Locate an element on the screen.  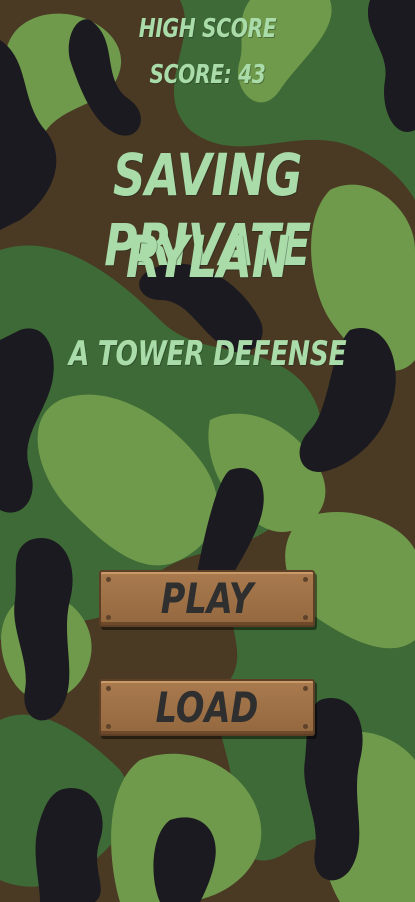
game-subtitle: A TOWER DEFENSE is located at coordinates (207, 354).